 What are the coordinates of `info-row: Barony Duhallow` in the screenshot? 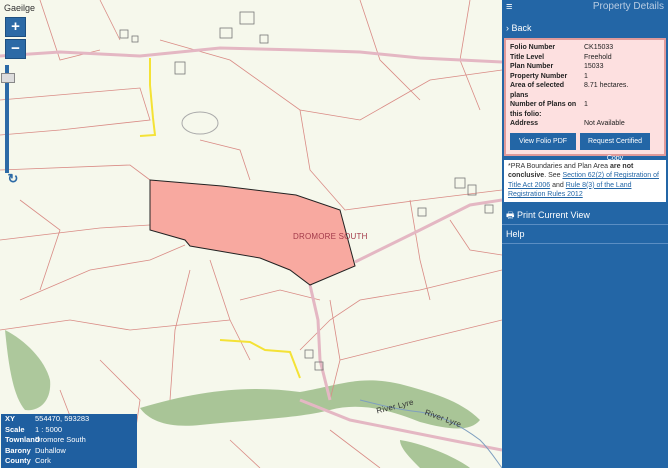 It's located at (35, 450).